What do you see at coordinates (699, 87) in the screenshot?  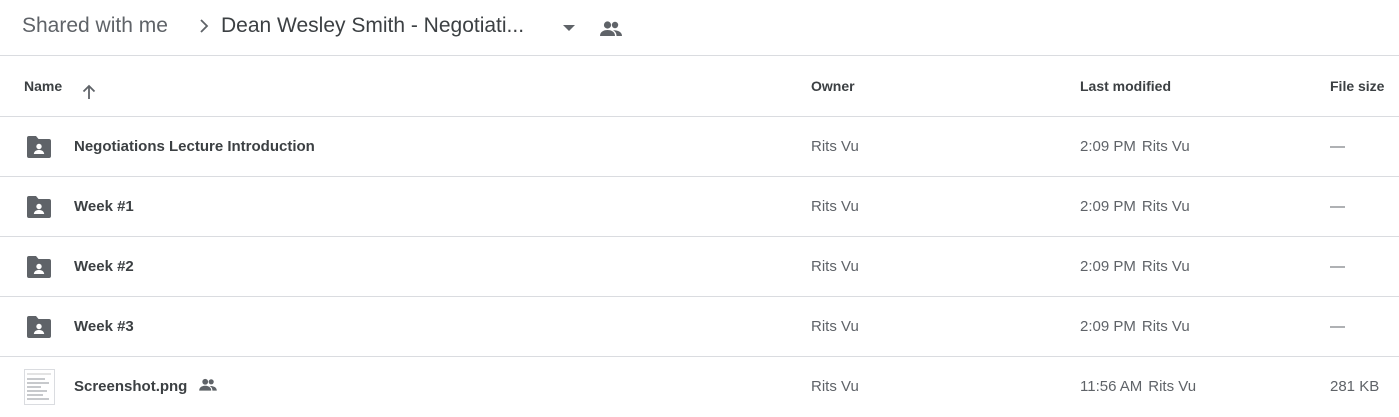 I see `column-header-row: Name Owner Last modified File size` at bounding box center [699, 87].